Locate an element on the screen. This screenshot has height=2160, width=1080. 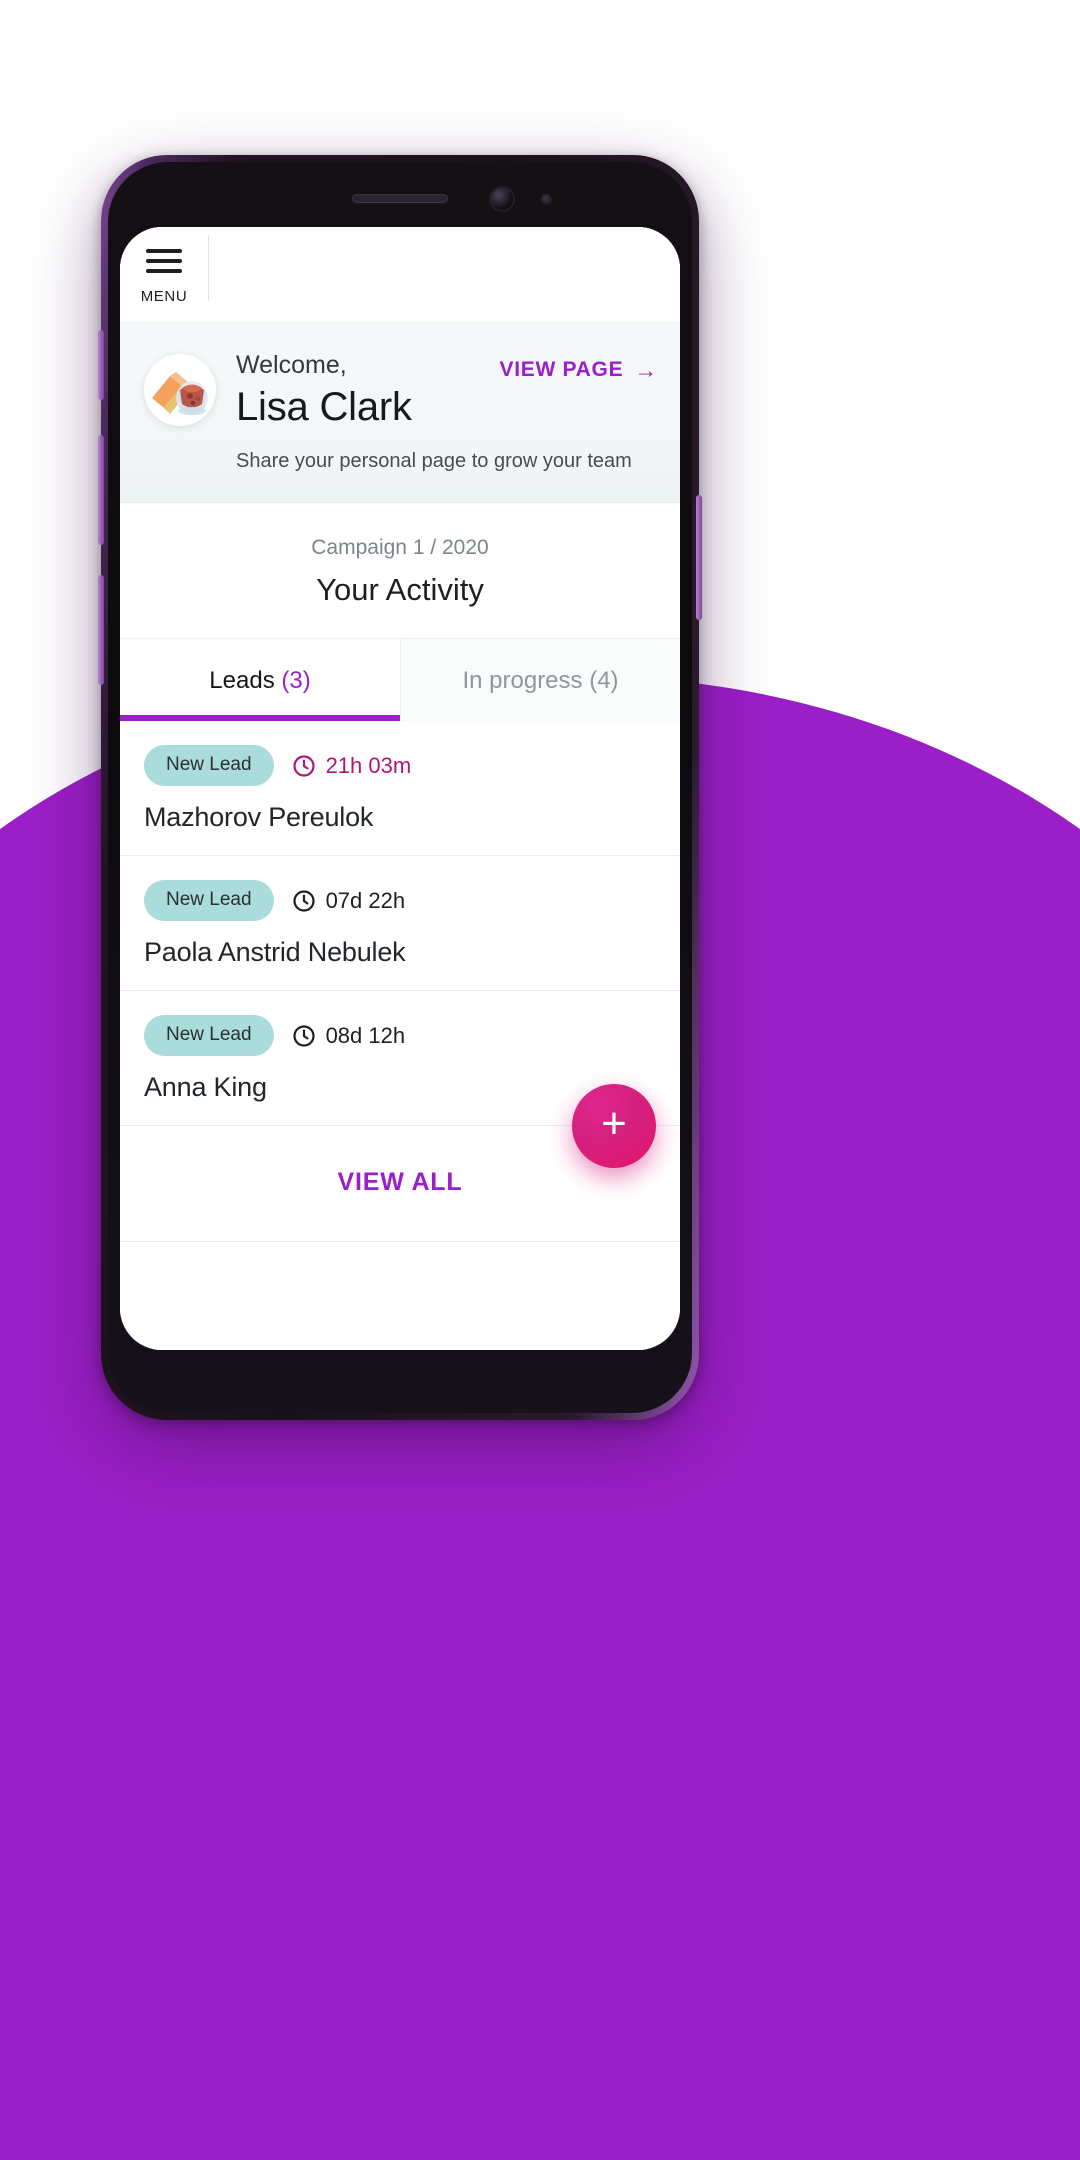
tab-leads-label: Leads is located at coordinates (242, 681).